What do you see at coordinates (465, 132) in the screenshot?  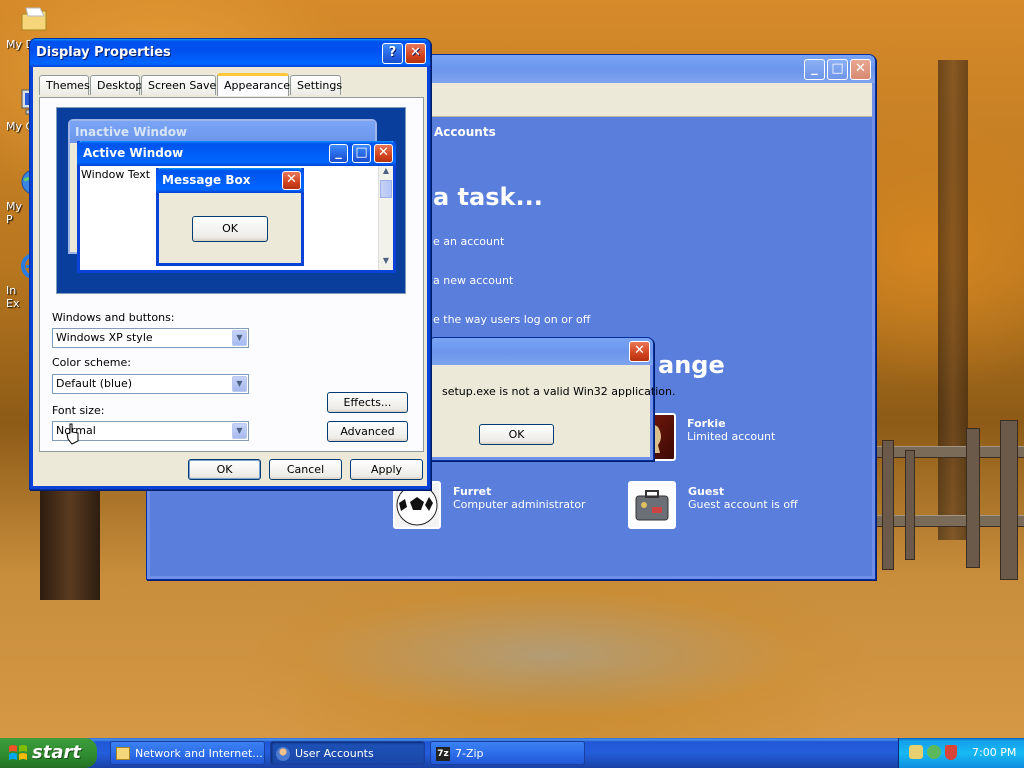 I see `section-header: Accounts` at bounding box center [465, 132].